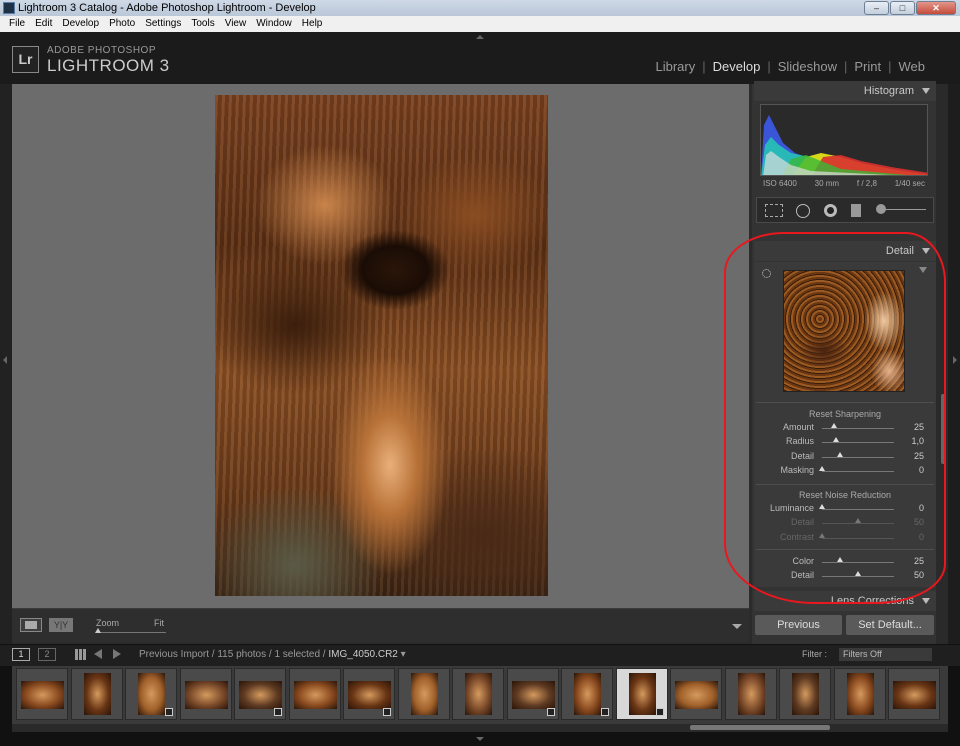  What do you see at coordinates (830, 210) in the screenshot?
I see `red-eye-icon` at bounding box center [830, 210].